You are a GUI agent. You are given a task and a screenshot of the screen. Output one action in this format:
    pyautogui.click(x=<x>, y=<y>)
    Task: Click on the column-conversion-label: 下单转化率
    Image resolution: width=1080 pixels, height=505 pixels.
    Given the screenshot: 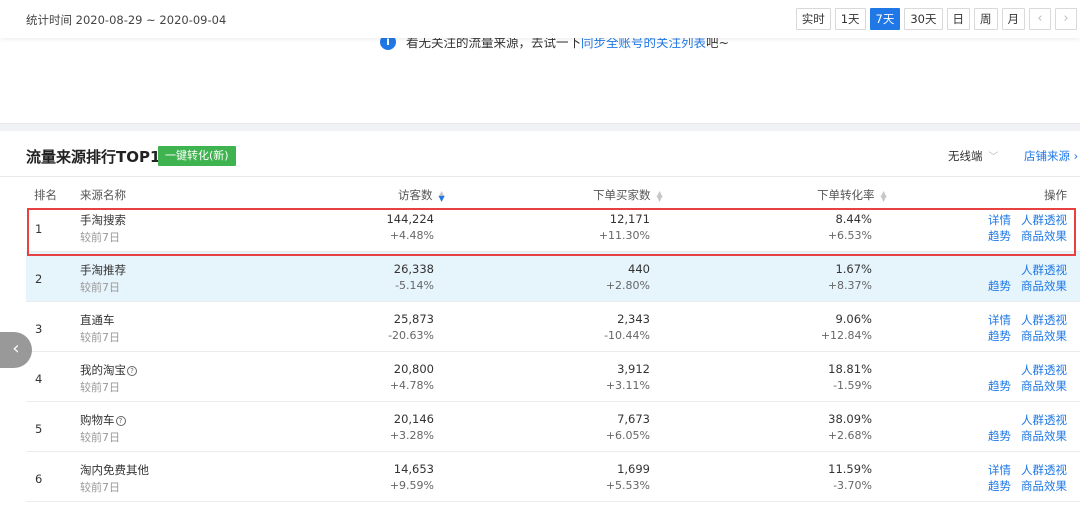 What is the action you would take?
    pyautogui.click(x=846, y=195)
    